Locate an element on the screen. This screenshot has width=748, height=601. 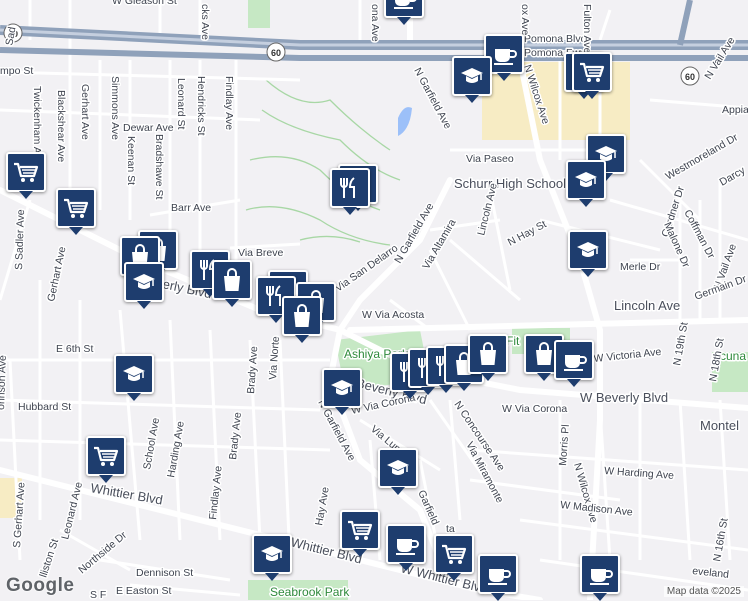
label-w-via-acosta: W Via Acosta is located at coordinates (393, 315).